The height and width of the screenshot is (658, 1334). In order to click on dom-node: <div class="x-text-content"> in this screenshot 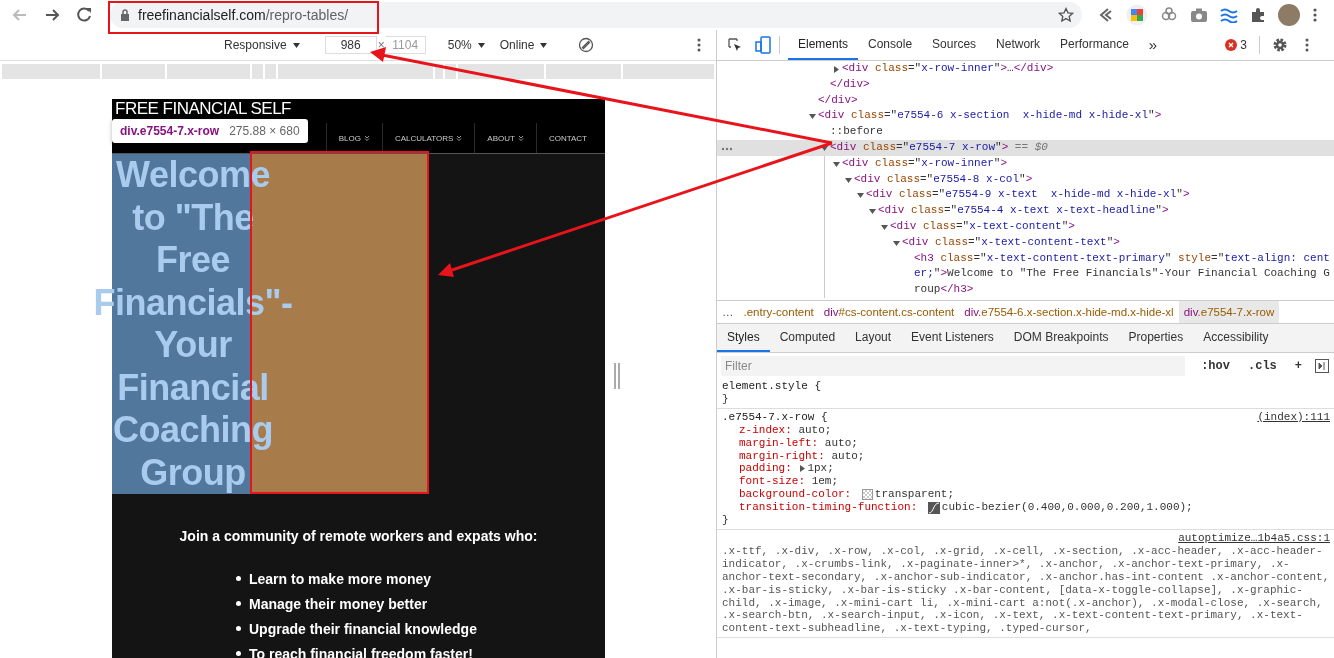, I will do `click(1025, 226)`.